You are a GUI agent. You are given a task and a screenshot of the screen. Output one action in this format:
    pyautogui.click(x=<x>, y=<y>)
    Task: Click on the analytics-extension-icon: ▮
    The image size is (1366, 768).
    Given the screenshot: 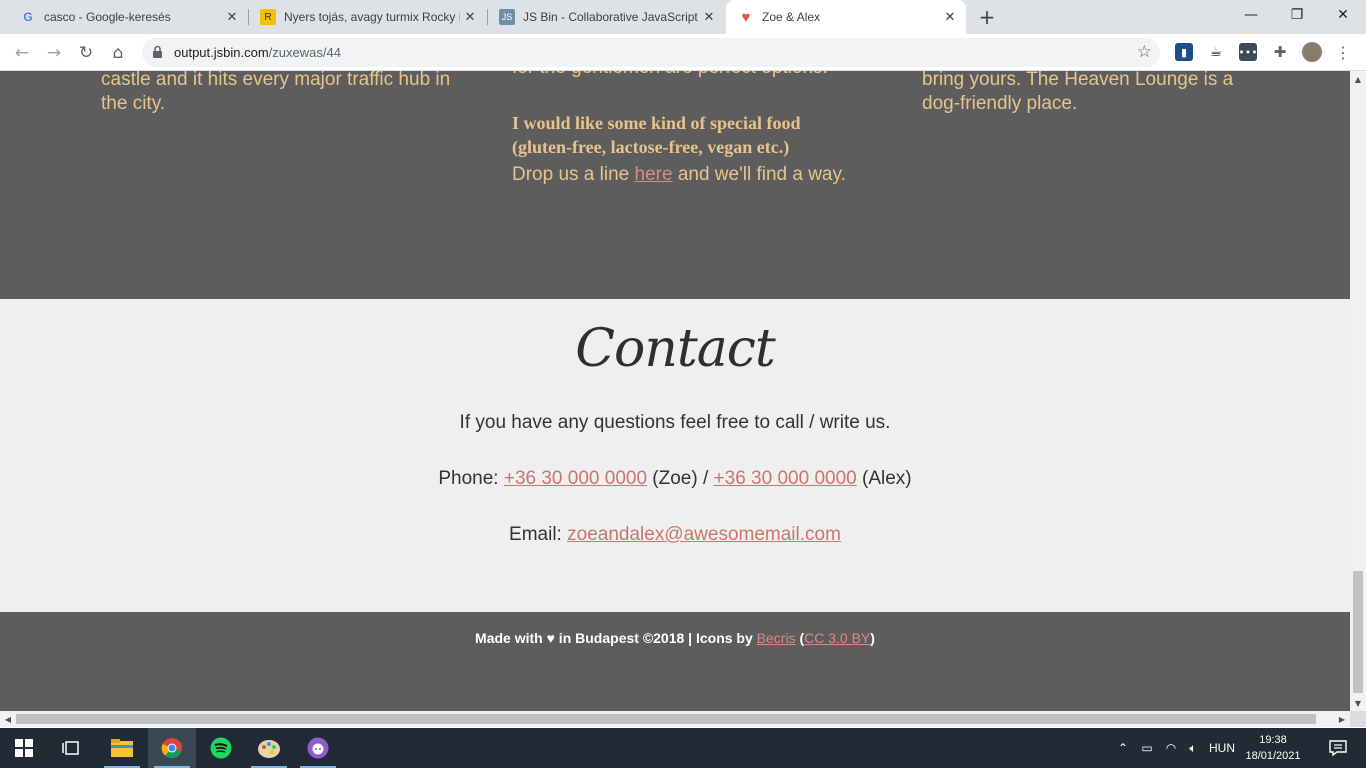 What is the action you would take?
    pyautogui.click(x=1184, y=52)
    